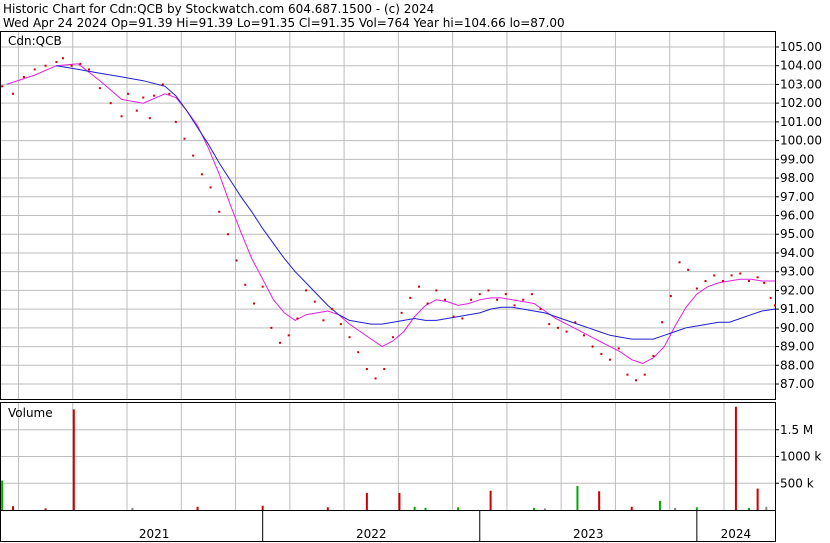 The height and width of the screenshot is (543, 830). What do you see at coordinates (801, 122) in the screenshot?
I see `price-tick-label: 101.00` at bounding box center [801, 122].